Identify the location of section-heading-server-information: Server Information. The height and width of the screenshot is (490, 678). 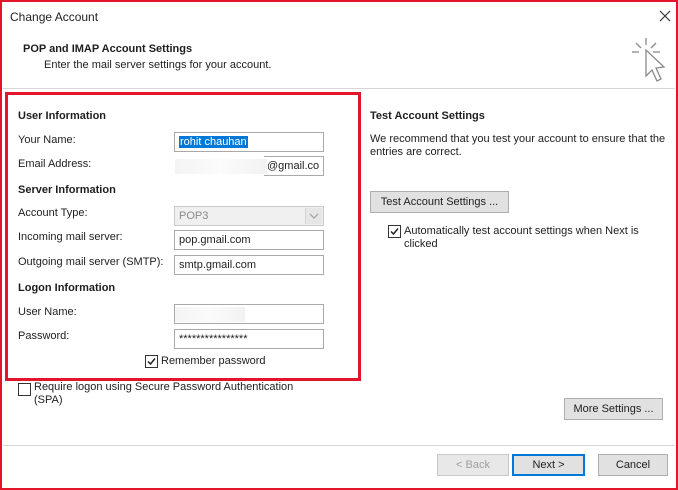
(67, 190).